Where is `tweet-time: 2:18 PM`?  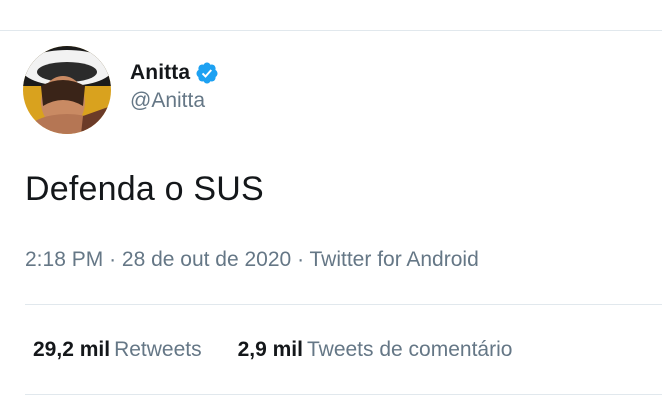
tweet-time: 2:18 PM is located at coordinates (64, 259).